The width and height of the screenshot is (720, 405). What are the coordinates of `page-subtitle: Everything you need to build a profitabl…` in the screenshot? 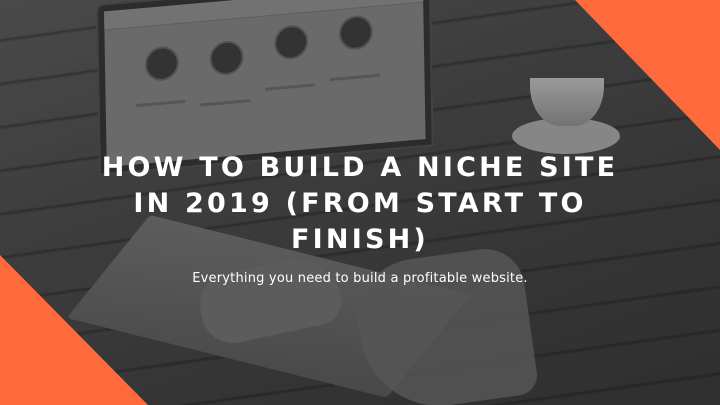 It's located at (360, 278).